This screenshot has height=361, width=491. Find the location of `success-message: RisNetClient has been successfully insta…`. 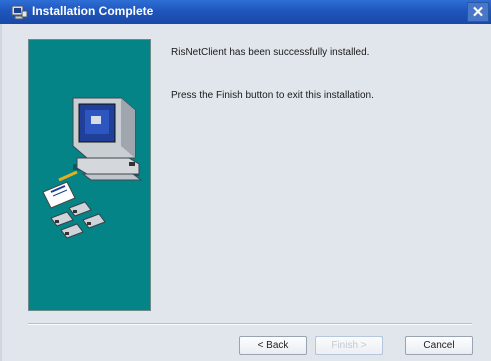

success-message: RisNetClient has been successfully insta… is located at coordinates (270, 52).